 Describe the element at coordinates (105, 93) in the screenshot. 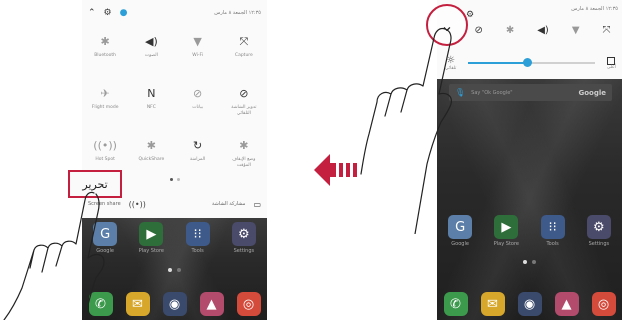

I see `quick-setting-icon: ✈` at that location.